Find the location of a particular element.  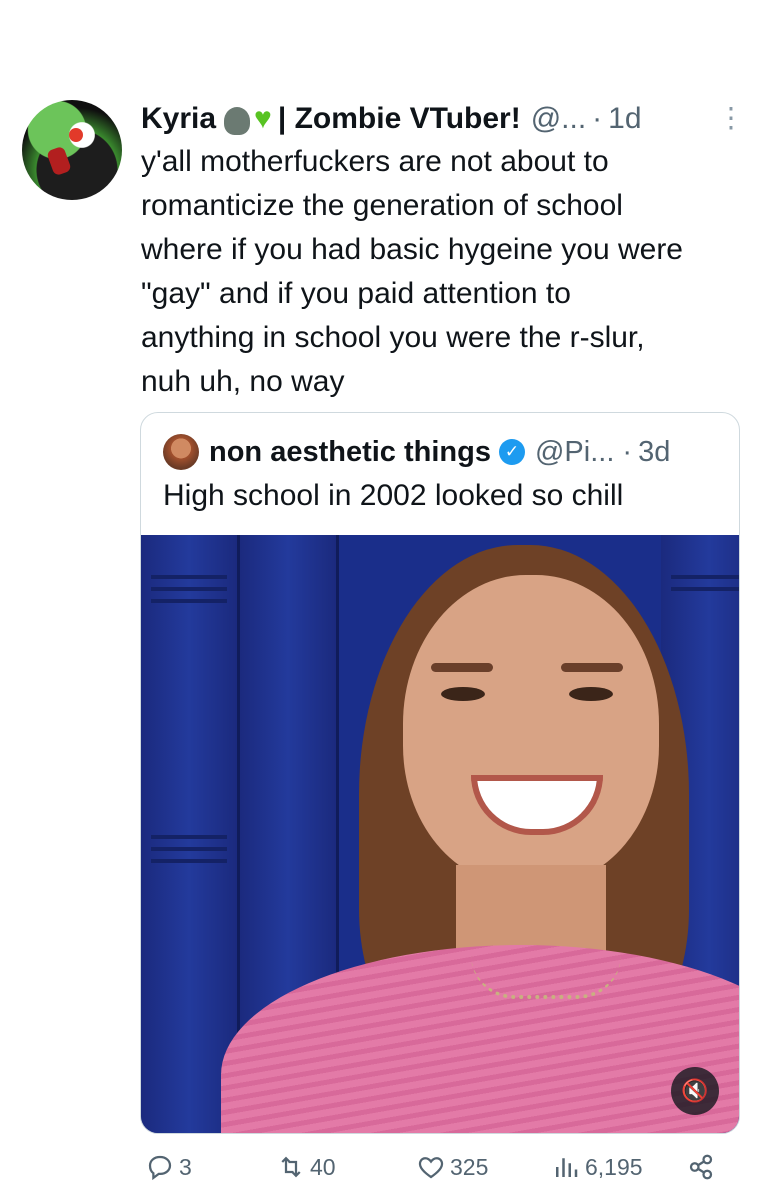

quoted-author-avatar is located at coordinates (181, 452).